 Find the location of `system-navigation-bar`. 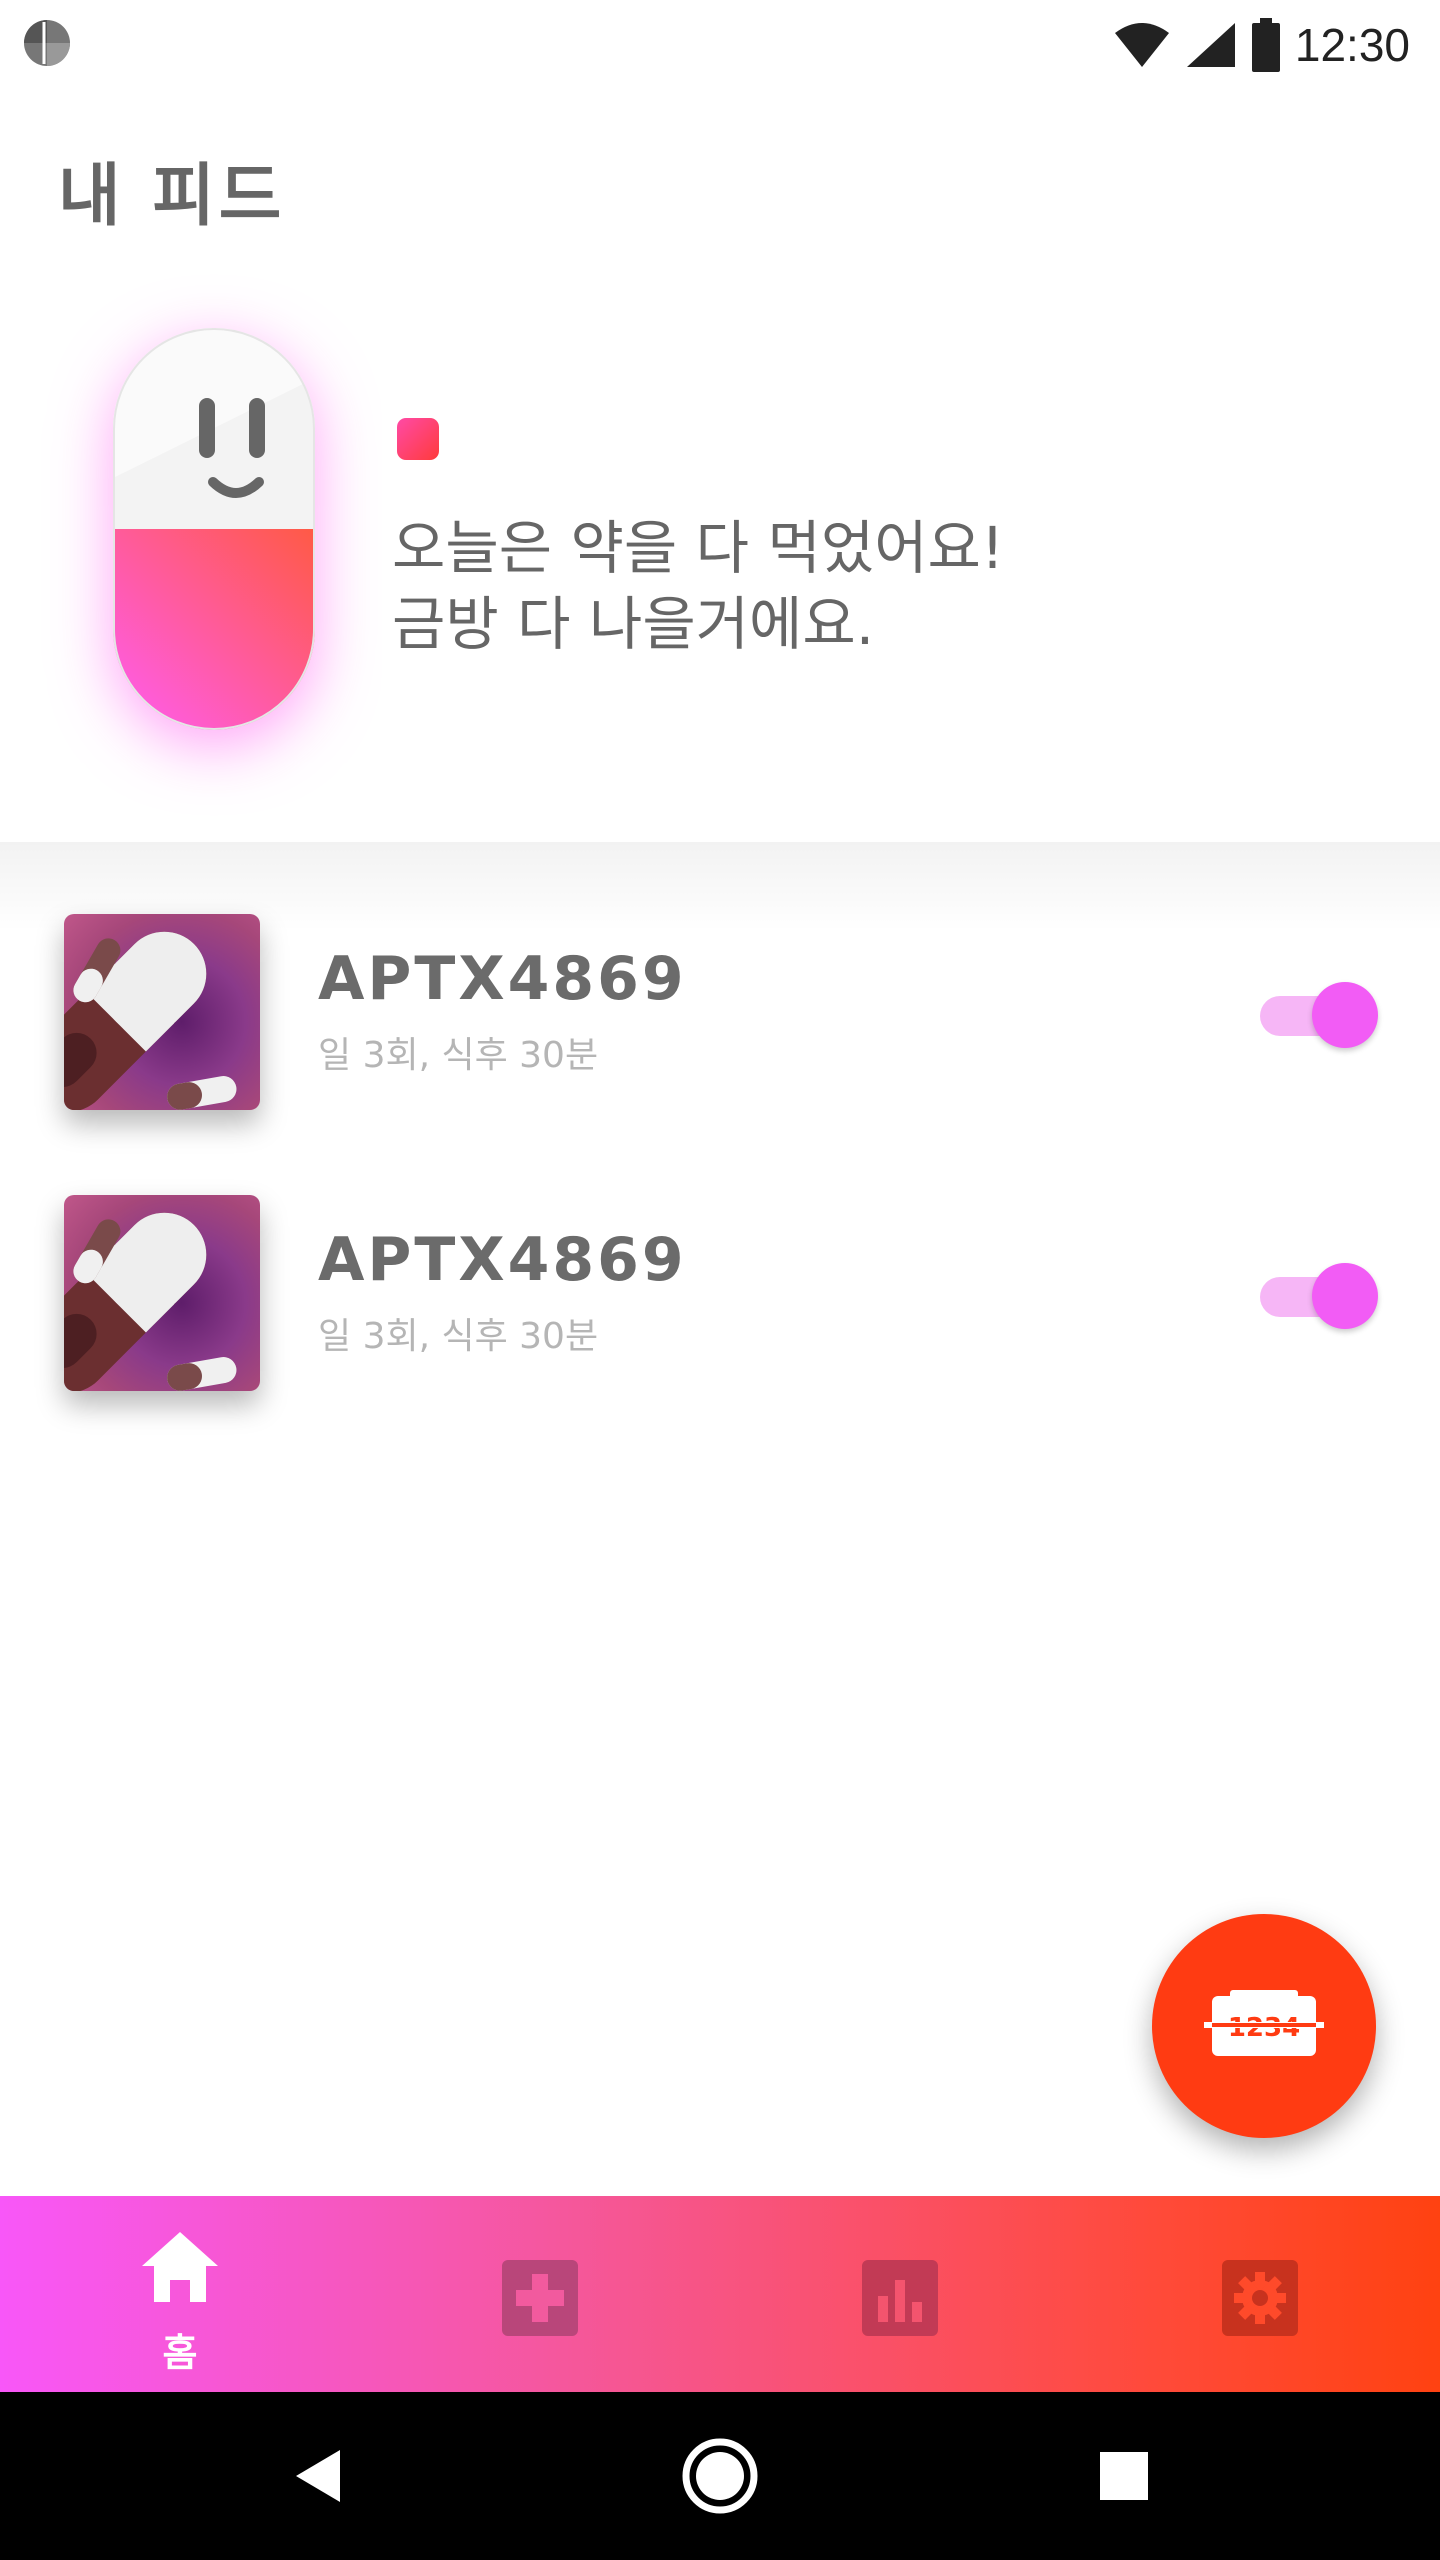

system-navigation-bar is located at coordinates (720, 2476).